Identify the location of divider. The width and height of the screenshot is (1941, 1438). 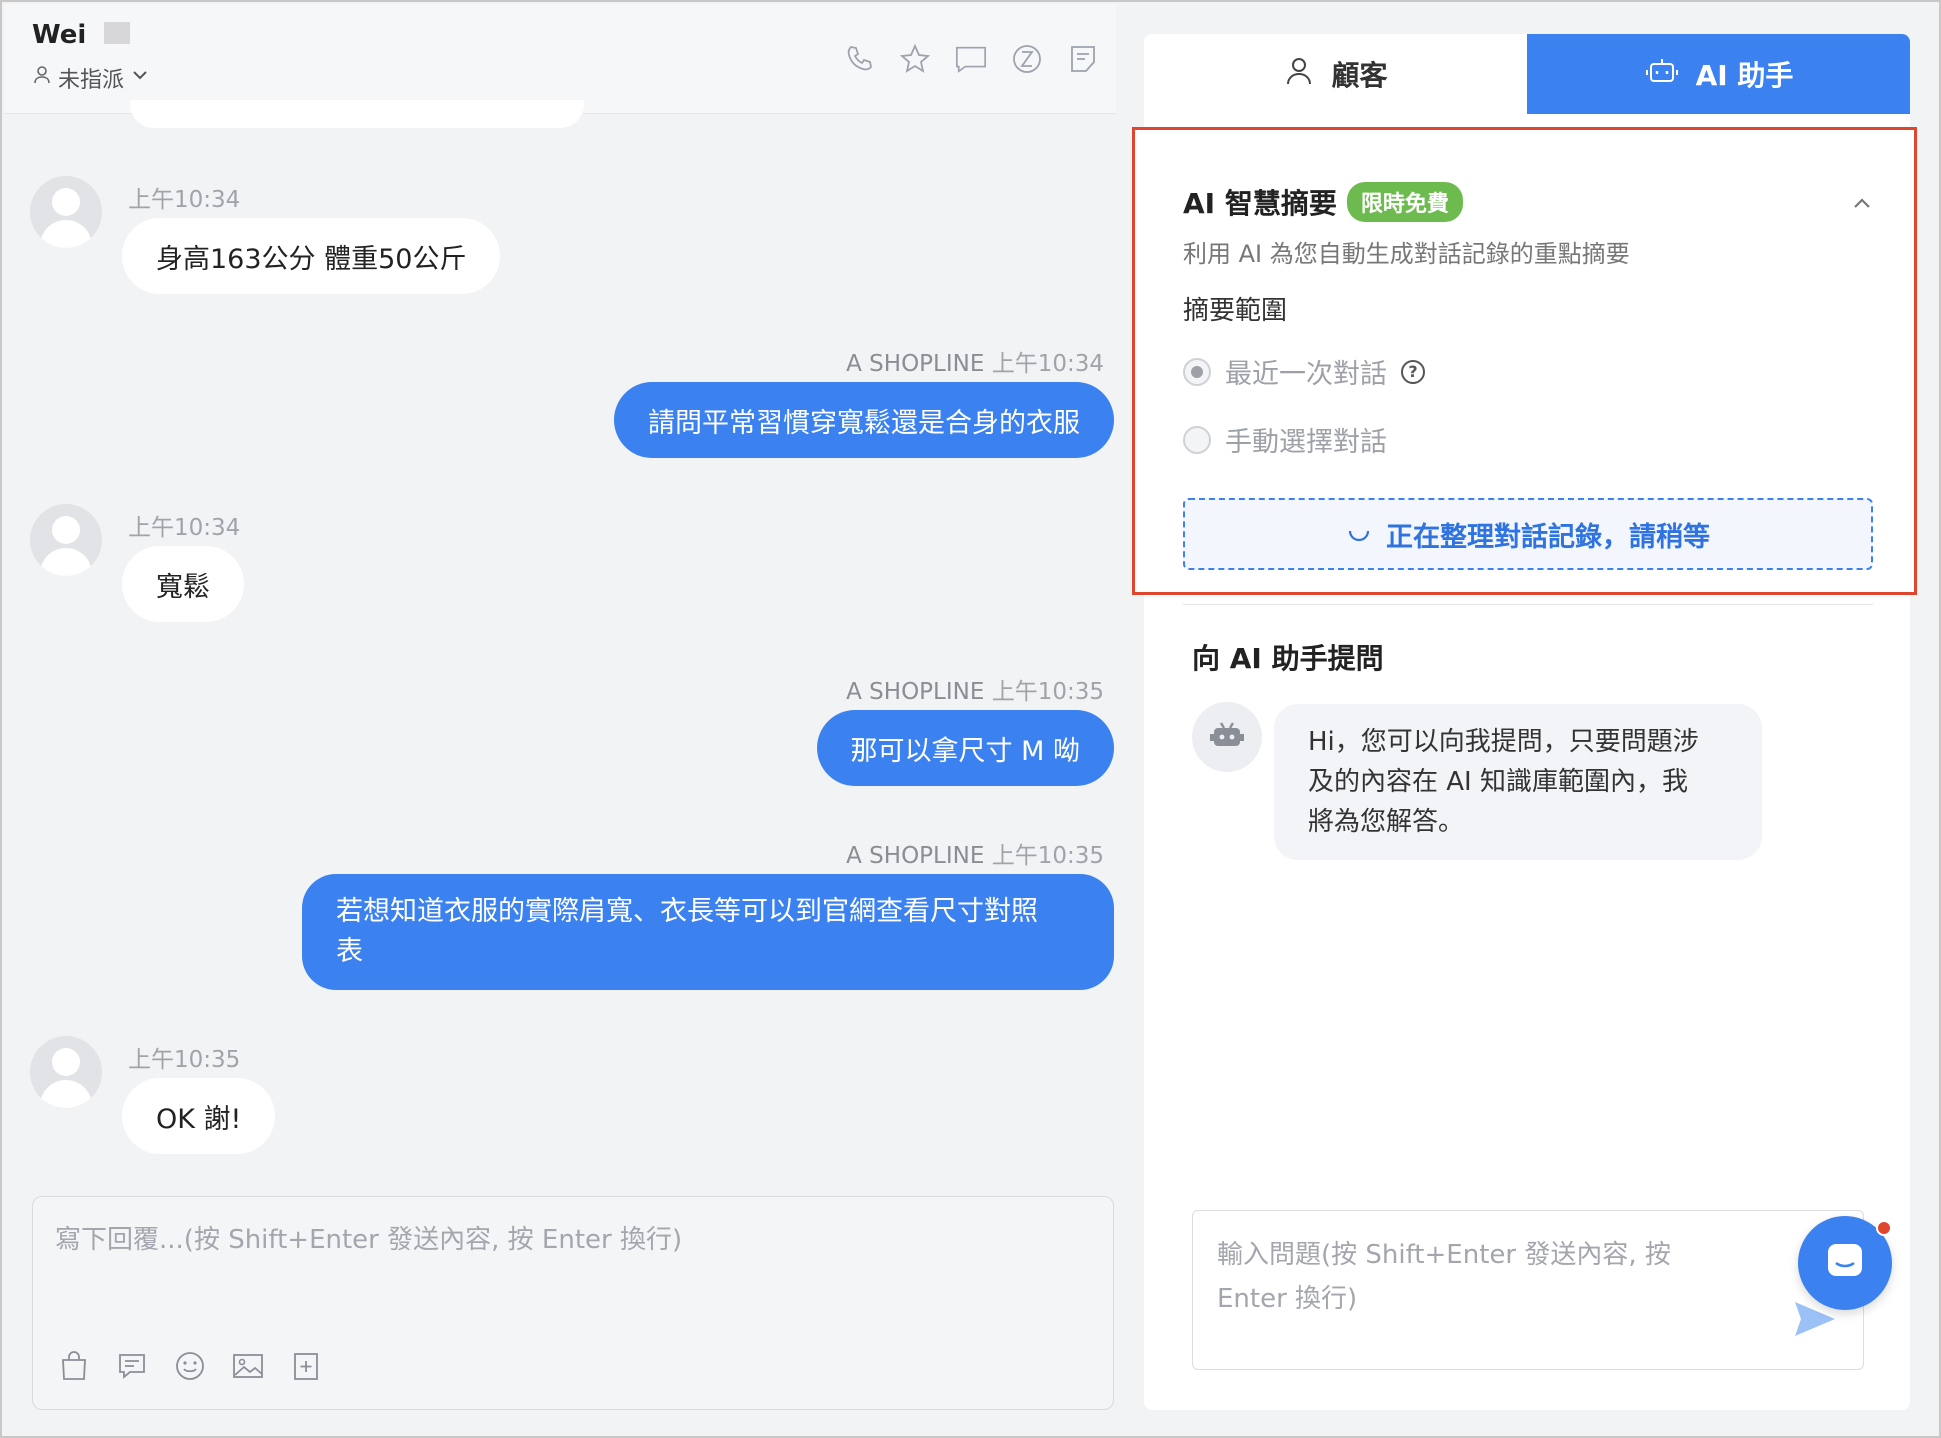
(1528, 604).